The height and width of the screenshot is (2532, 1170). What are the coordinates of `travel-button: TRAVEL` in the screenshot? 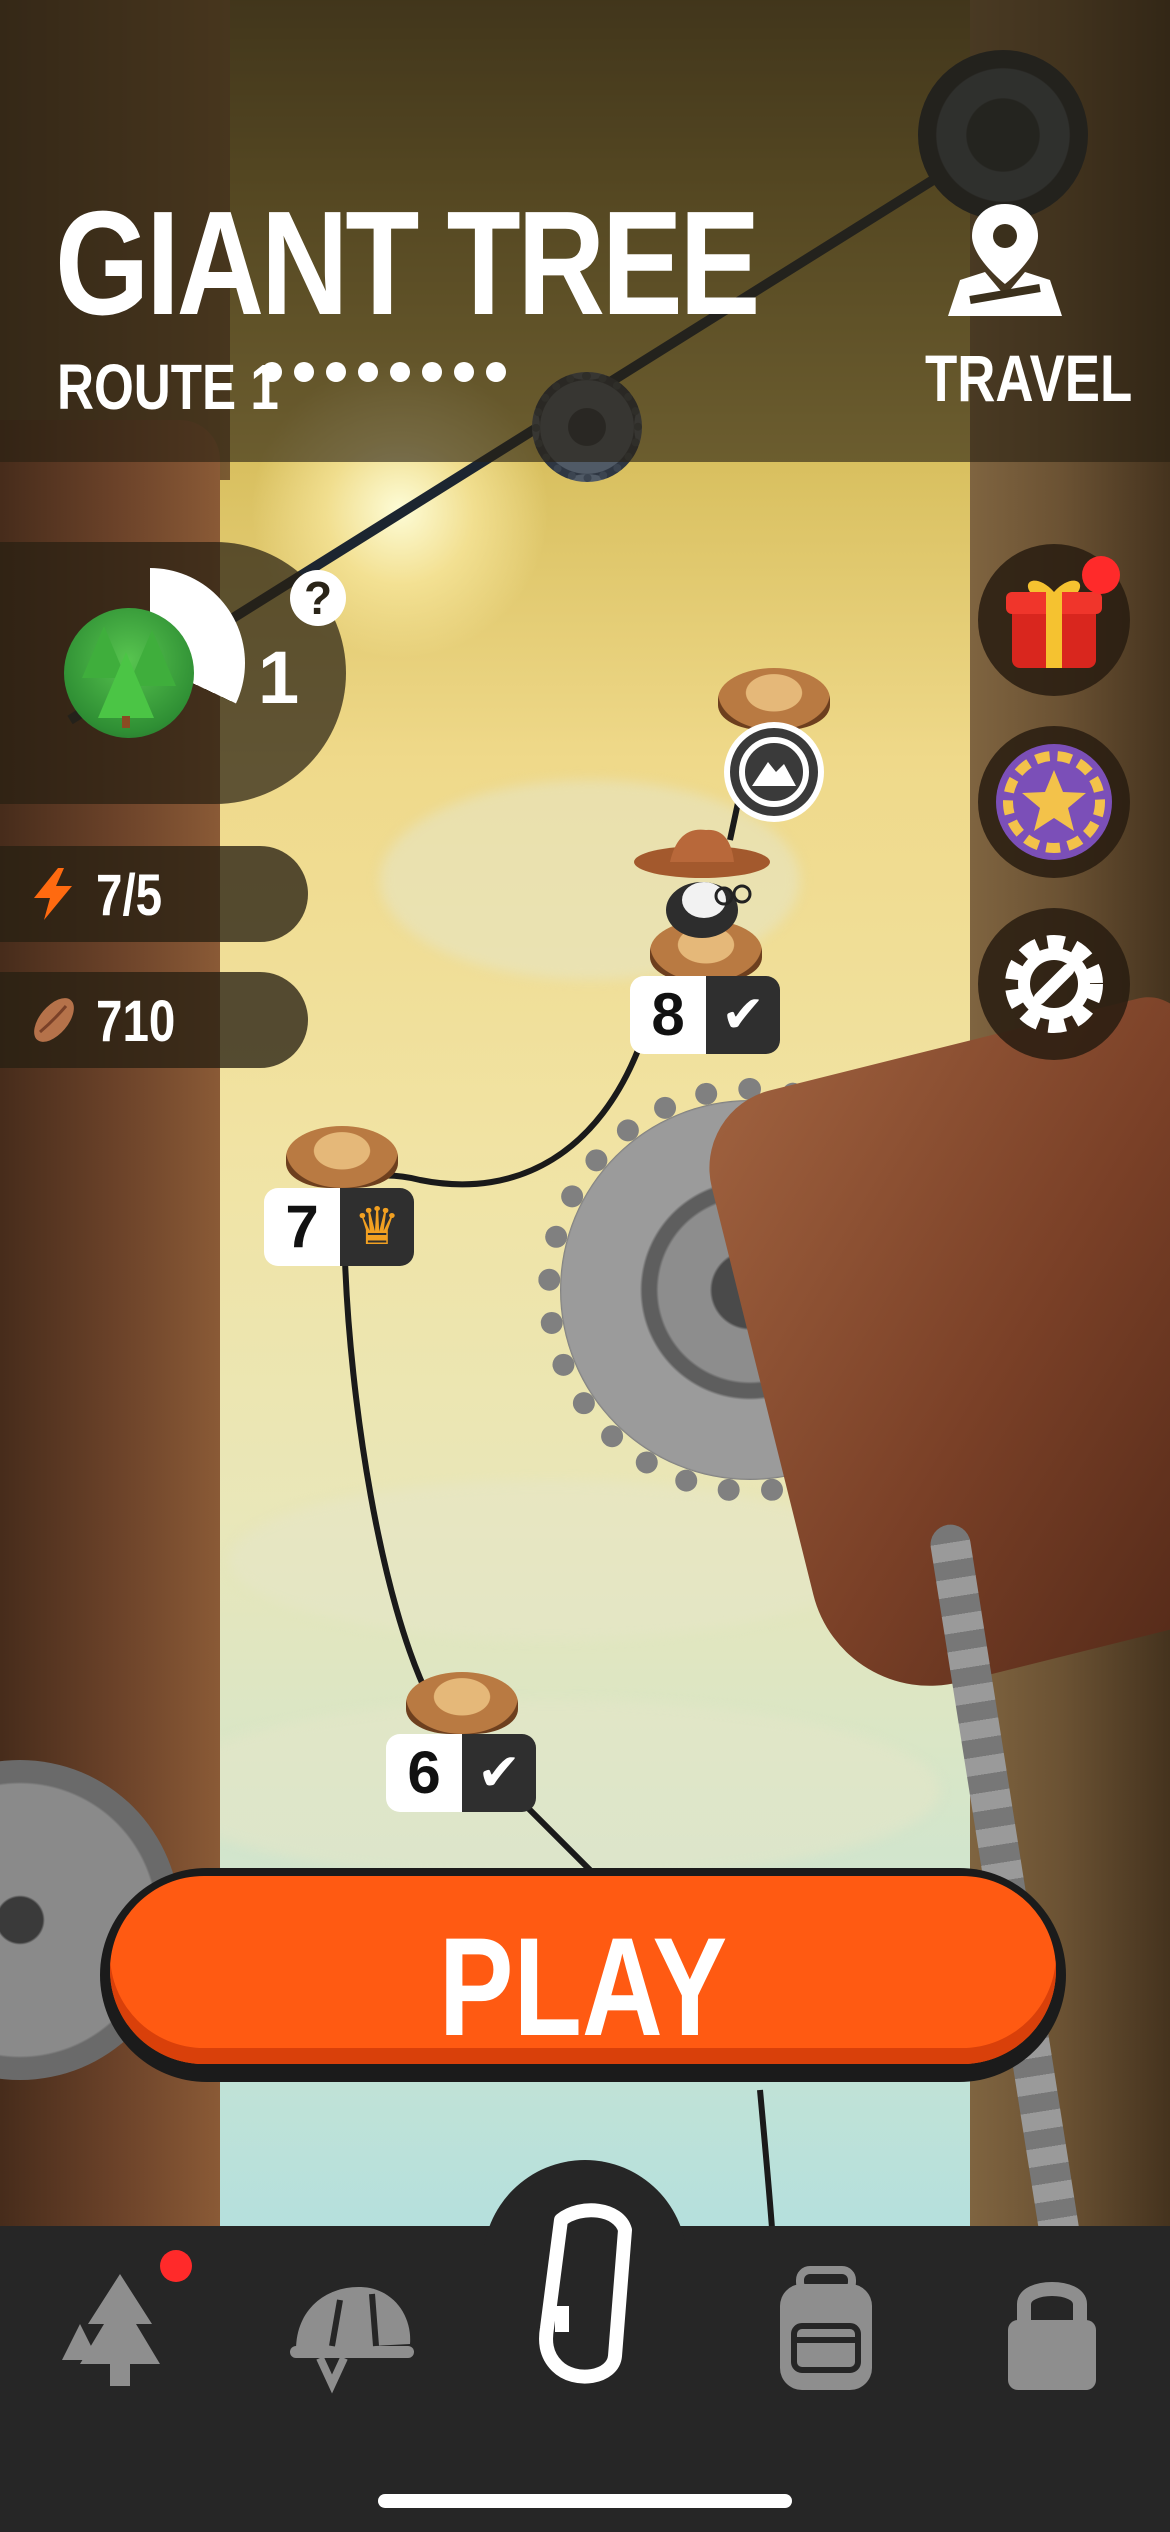 It's located at (1018, 307).